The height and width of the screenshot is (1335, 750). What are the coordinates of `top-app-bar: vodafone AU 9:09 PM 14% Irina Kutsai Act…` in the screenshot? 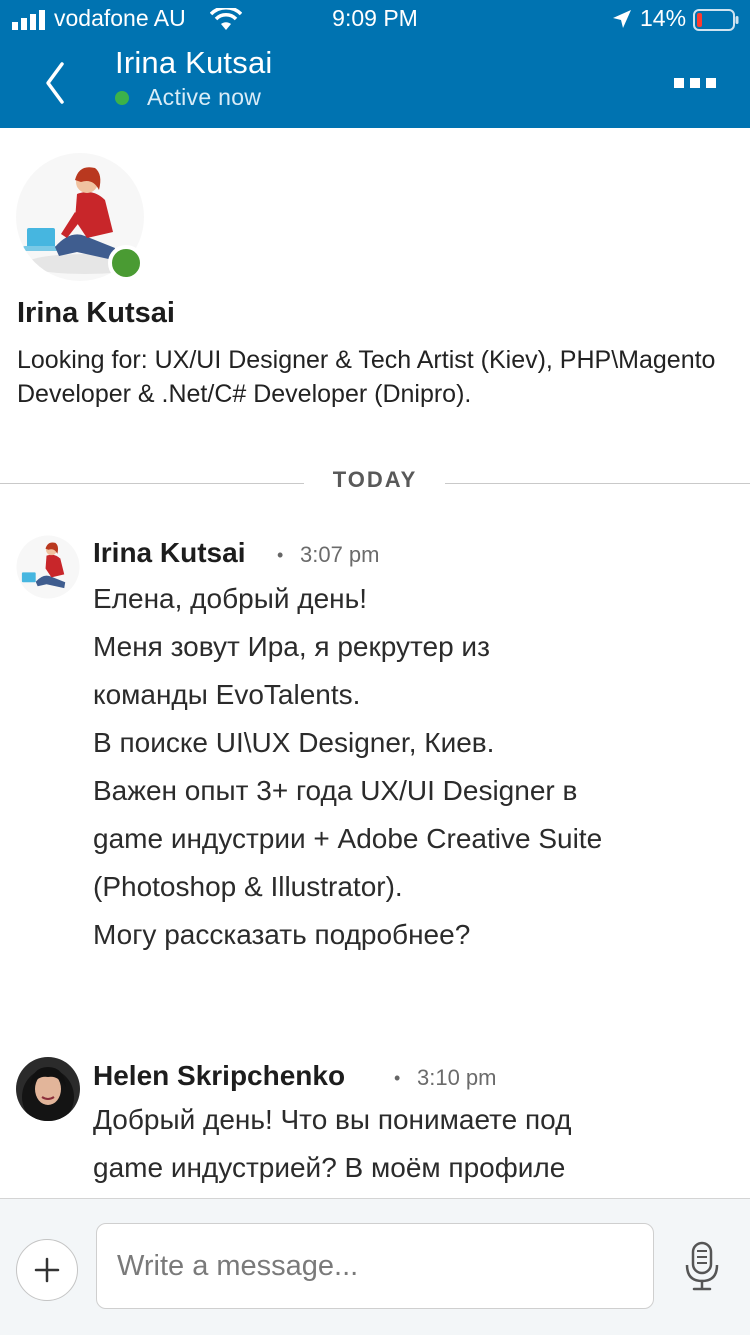 It's located at (375, 64).